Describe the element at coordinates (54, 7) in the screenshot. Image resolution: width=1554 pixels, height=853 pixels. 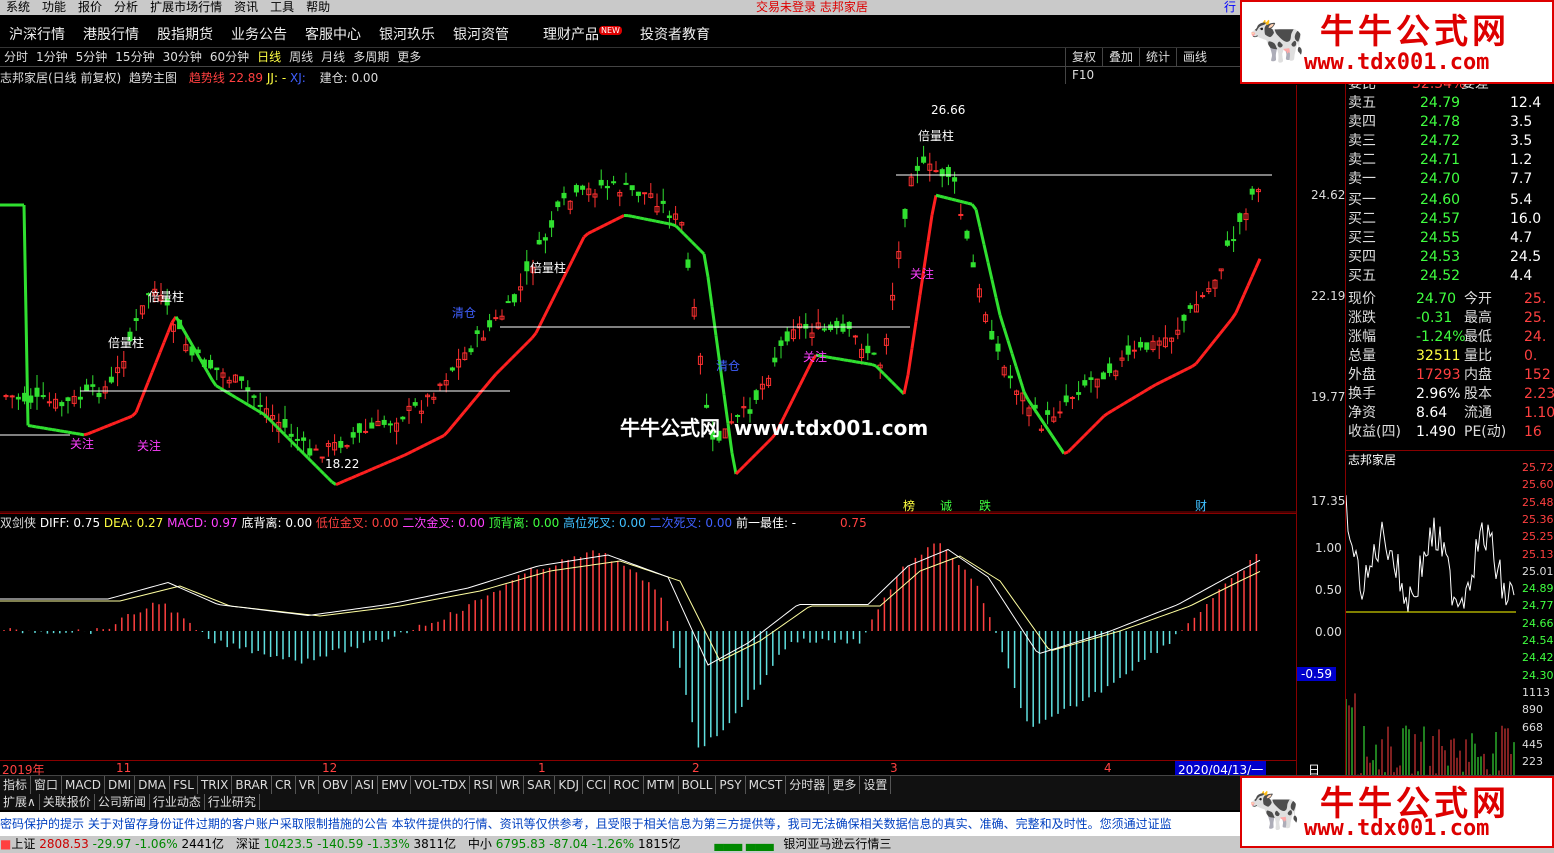
I see `menu-function: 功能` at that location.